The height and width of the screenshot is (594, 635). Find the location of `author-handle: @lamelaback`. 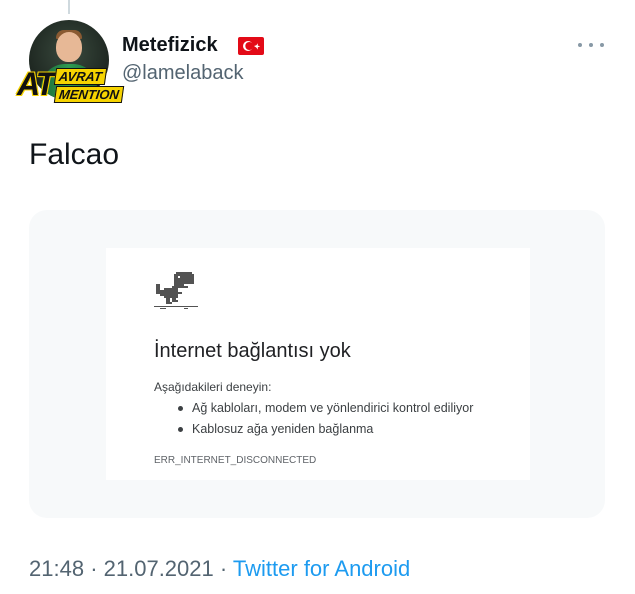

author-handle: @lamelaback is located at coordinates (182, 73).